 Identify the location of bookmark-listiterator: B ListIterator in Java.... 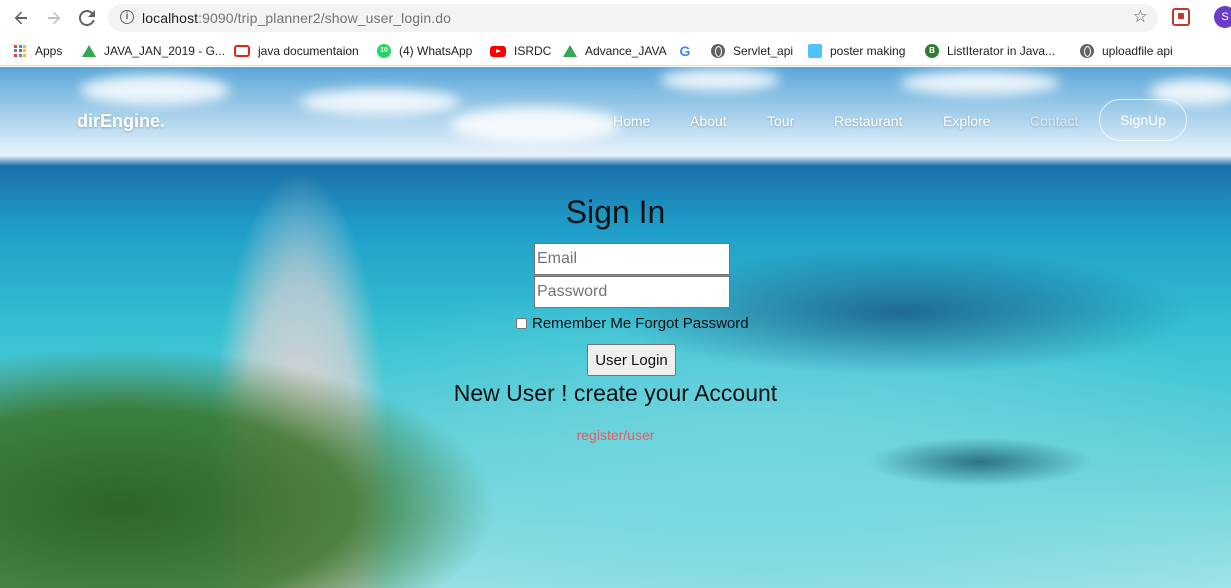
(990, 51).